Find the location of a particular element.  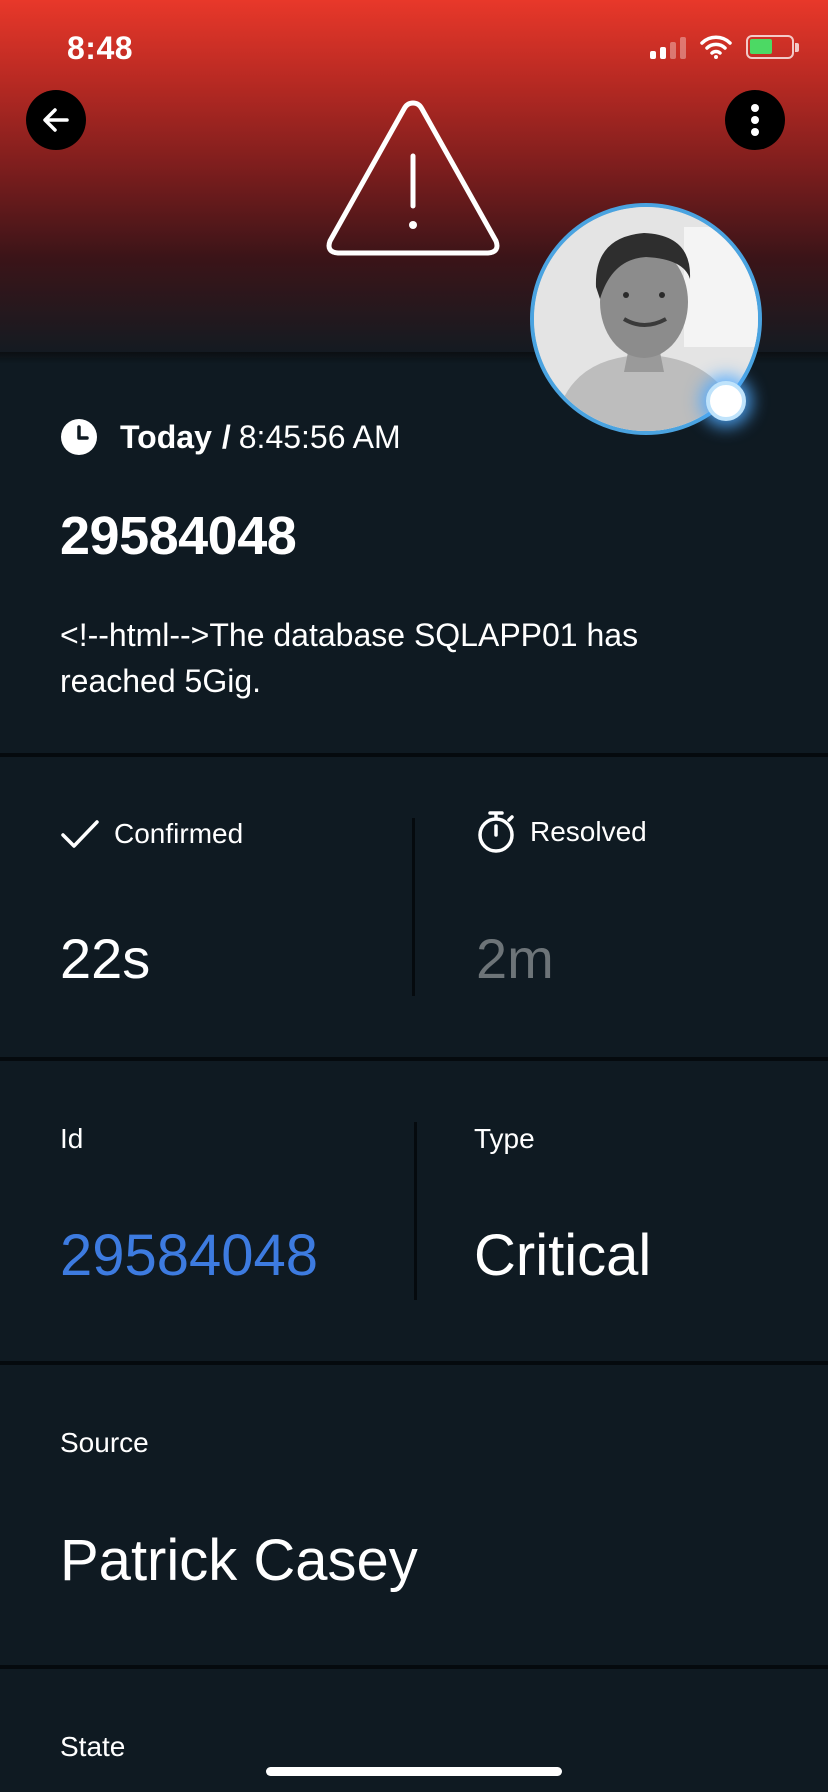

clock-icon is located at coordinates (79, 437).